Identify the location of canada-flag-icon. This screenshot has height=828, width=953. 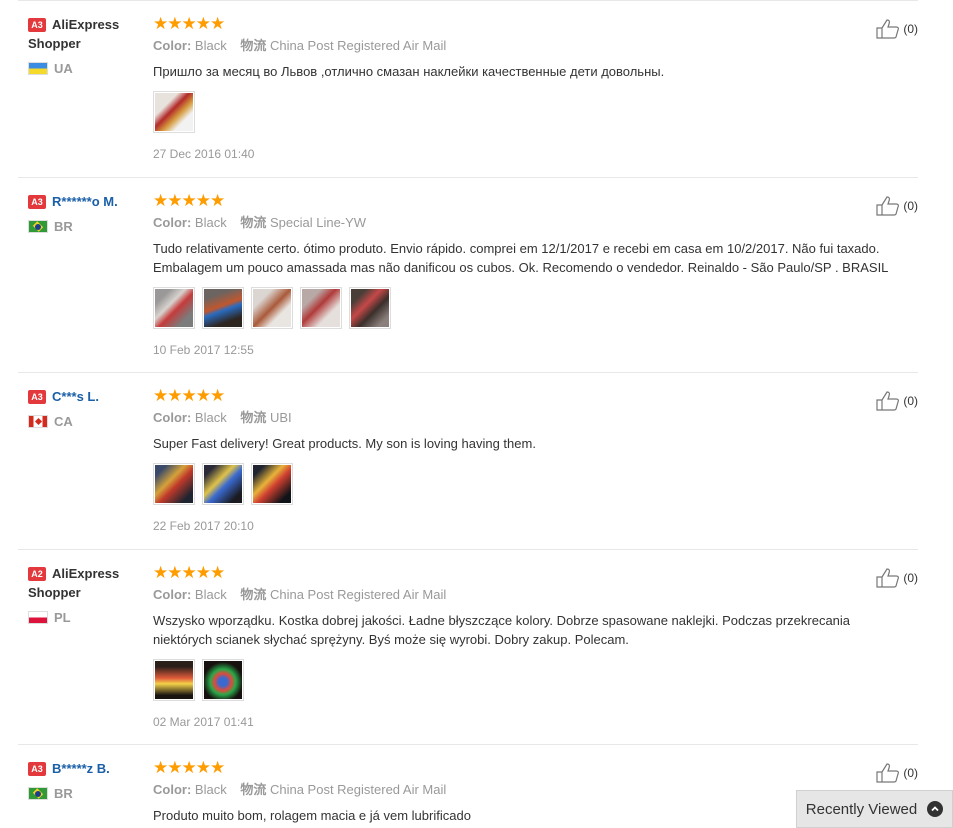
(38, 421).